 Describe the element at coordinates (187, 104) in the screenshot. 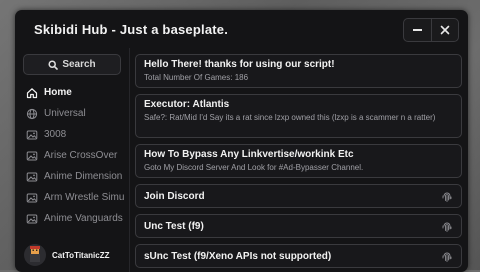

I see `card-title: Executor: Atlantis` at that location.